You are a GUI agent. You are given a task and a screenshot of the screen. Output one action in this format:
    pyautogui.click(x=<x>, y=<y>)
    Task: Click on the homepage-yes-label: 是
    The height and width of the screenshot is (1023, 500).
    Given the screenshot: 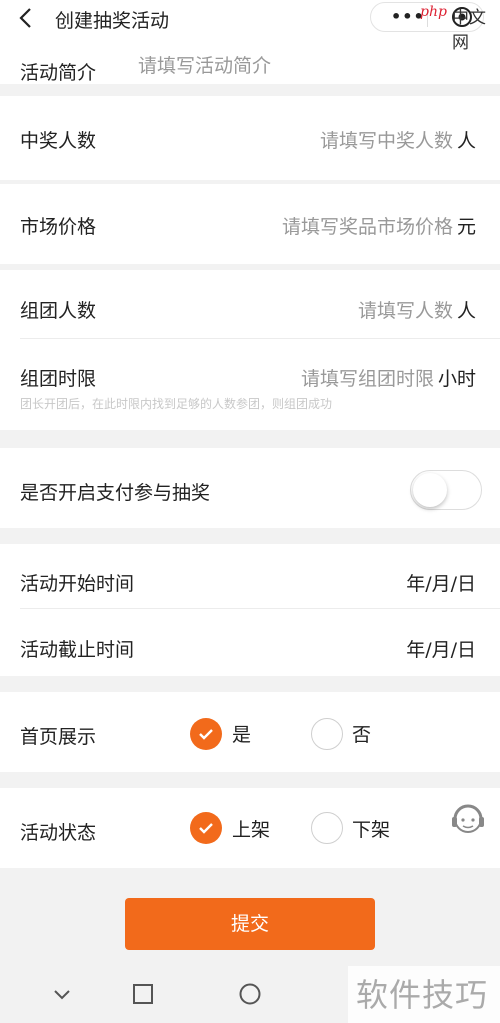 What is the action you would take?
    pyautogui.click(x=241, y=733)
    